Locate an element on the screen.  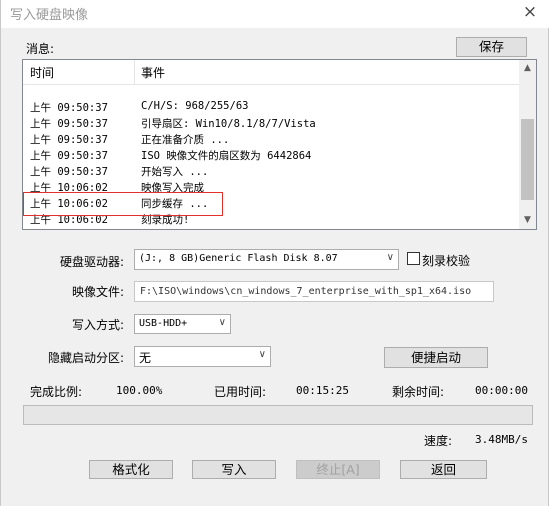
write-mode-select: USB-HDD+ ∨ is located at coordinates (182, 324).